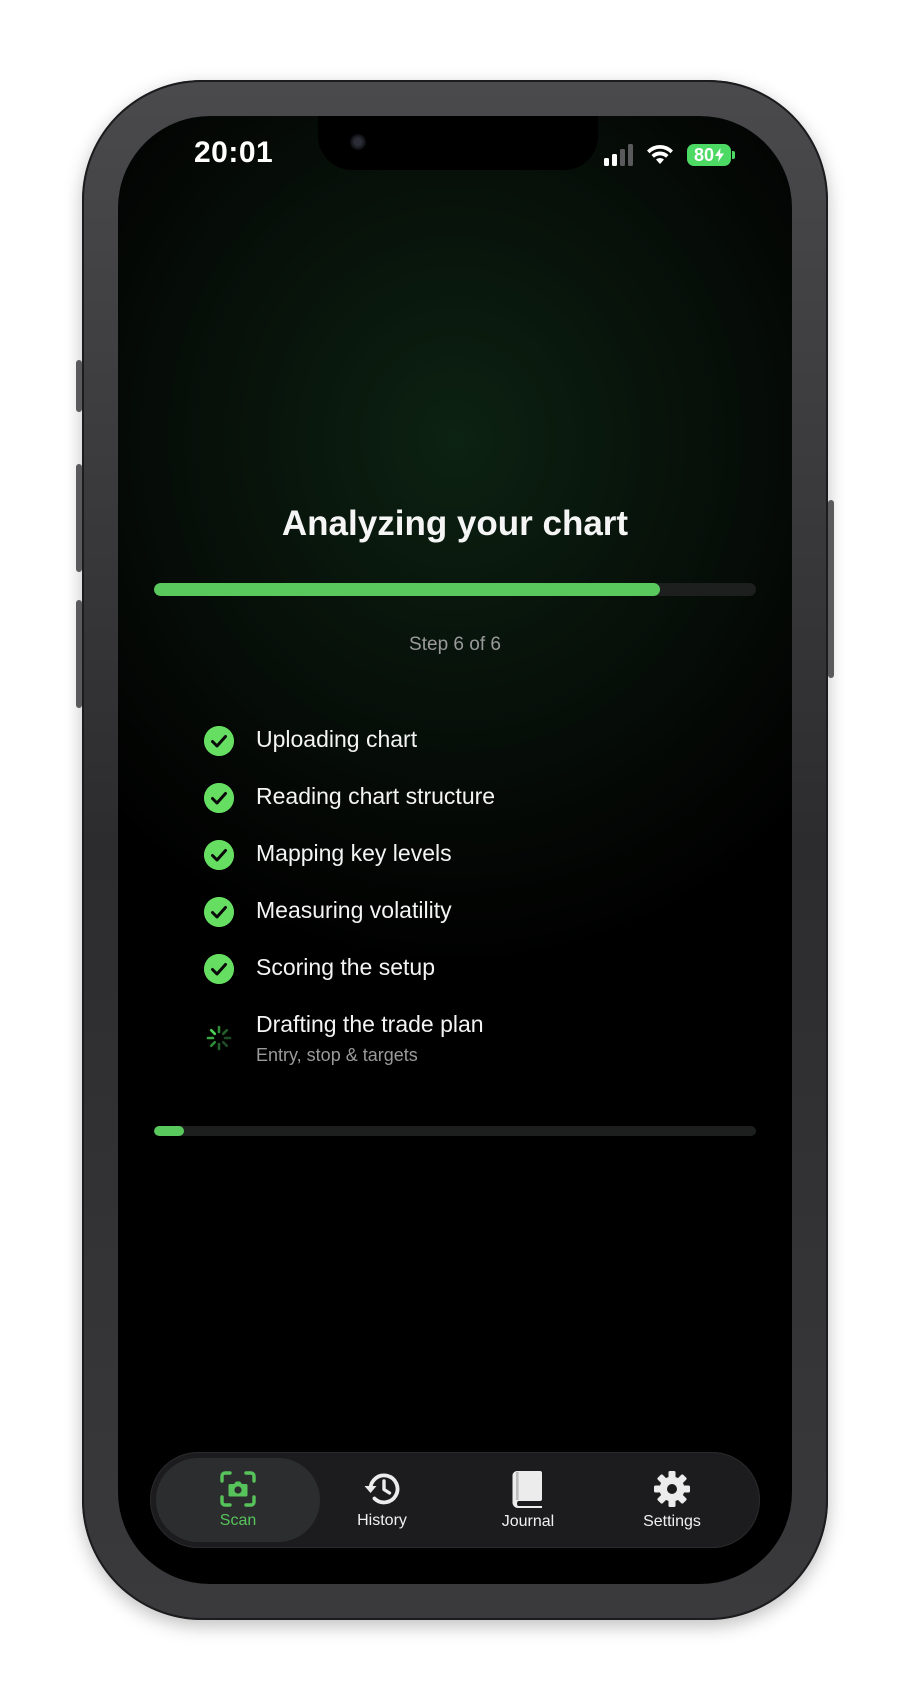 This screenshot has height=1700, width=910. What do you see at coordinates (458, 143) in the screenshot?
I see `notch` at bounding box center [458, 143].